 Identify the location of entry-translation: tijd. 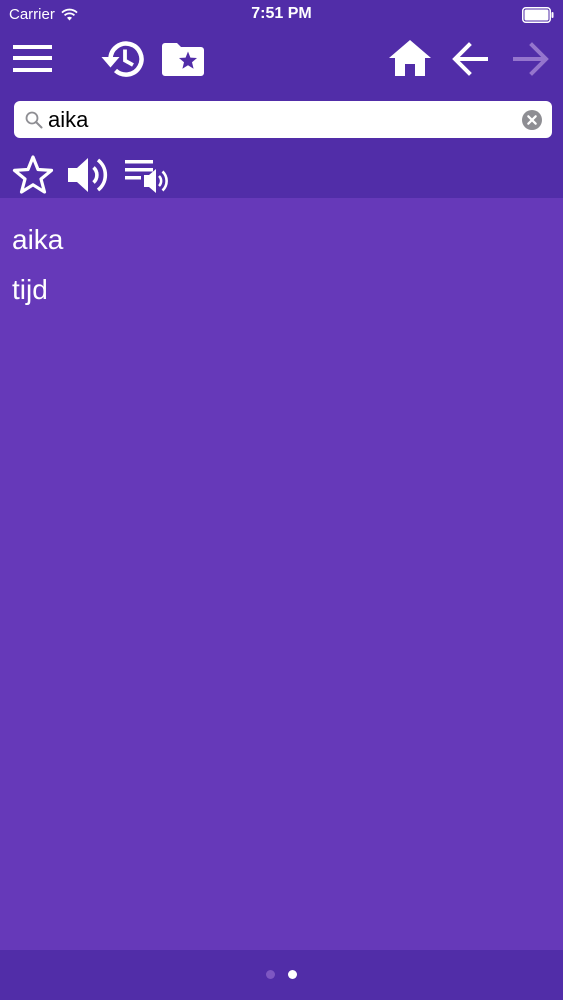
(30, 289).